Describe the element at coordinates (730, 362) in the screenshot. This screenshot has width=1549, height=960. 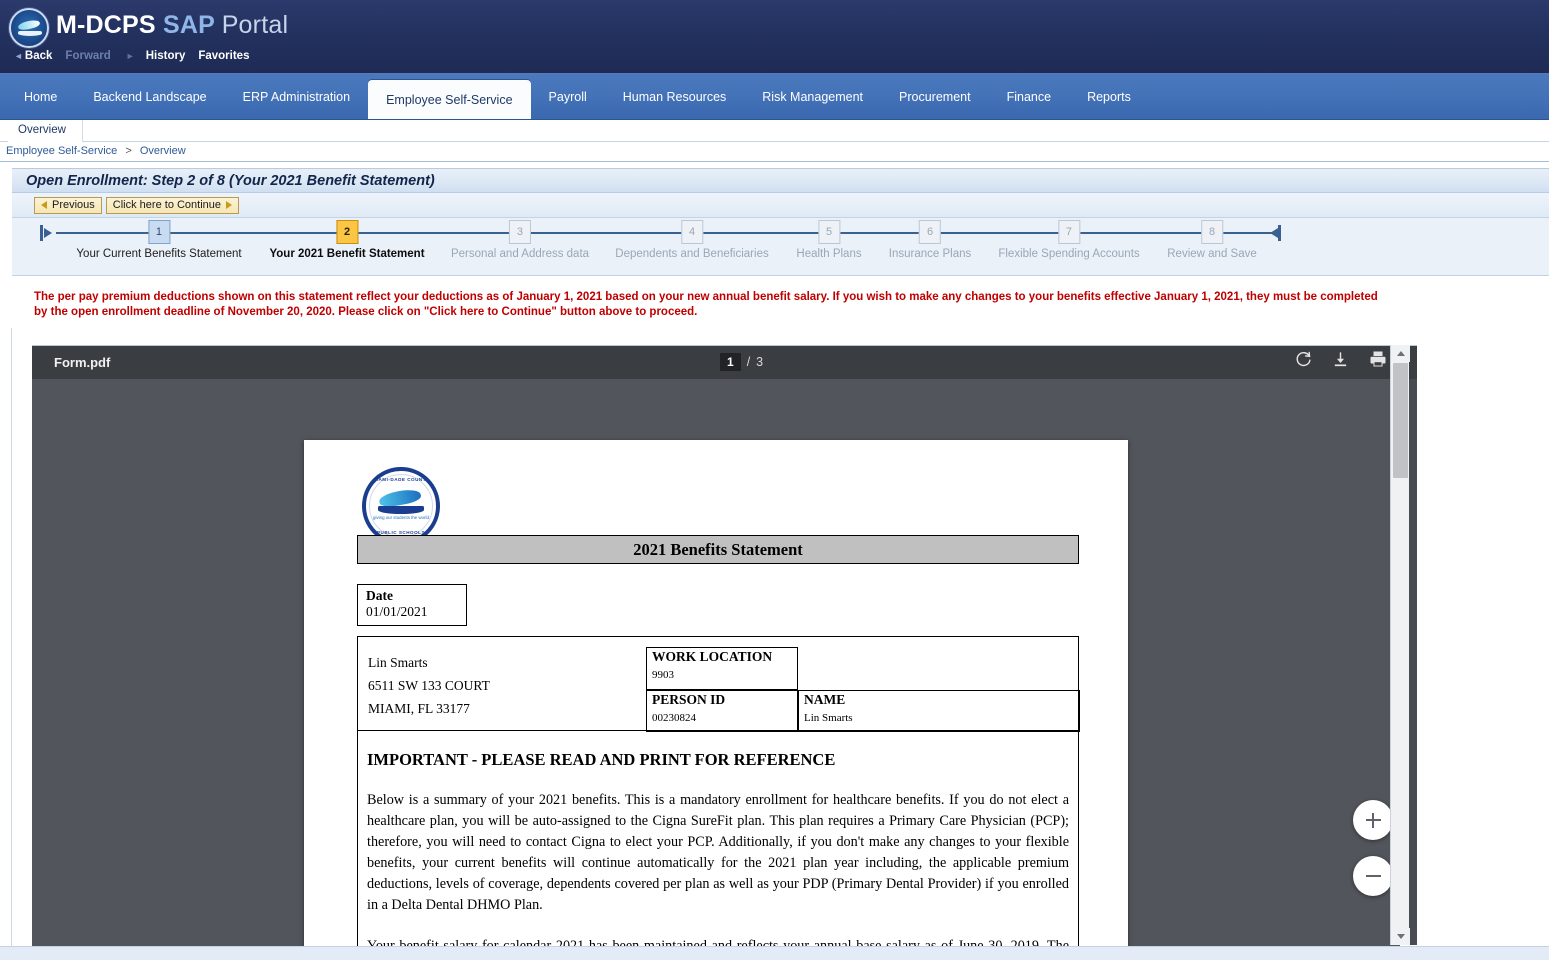
I see `pdf-current-page-input: 1` at that location.